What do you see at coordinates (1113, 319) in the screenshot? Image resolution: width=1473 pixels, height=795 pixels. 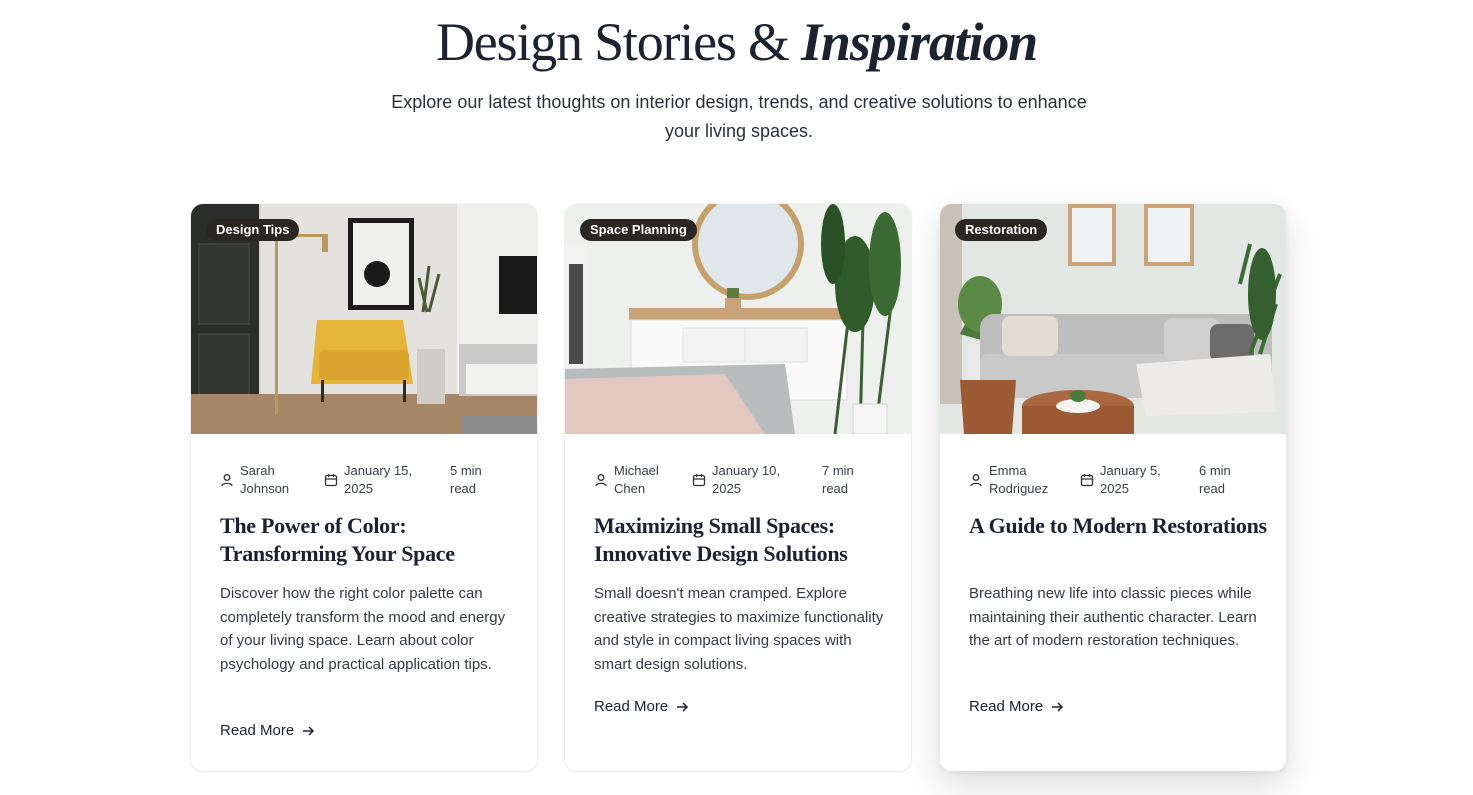 I see `post-image: Restoration` at bounding box center [1113, 319].